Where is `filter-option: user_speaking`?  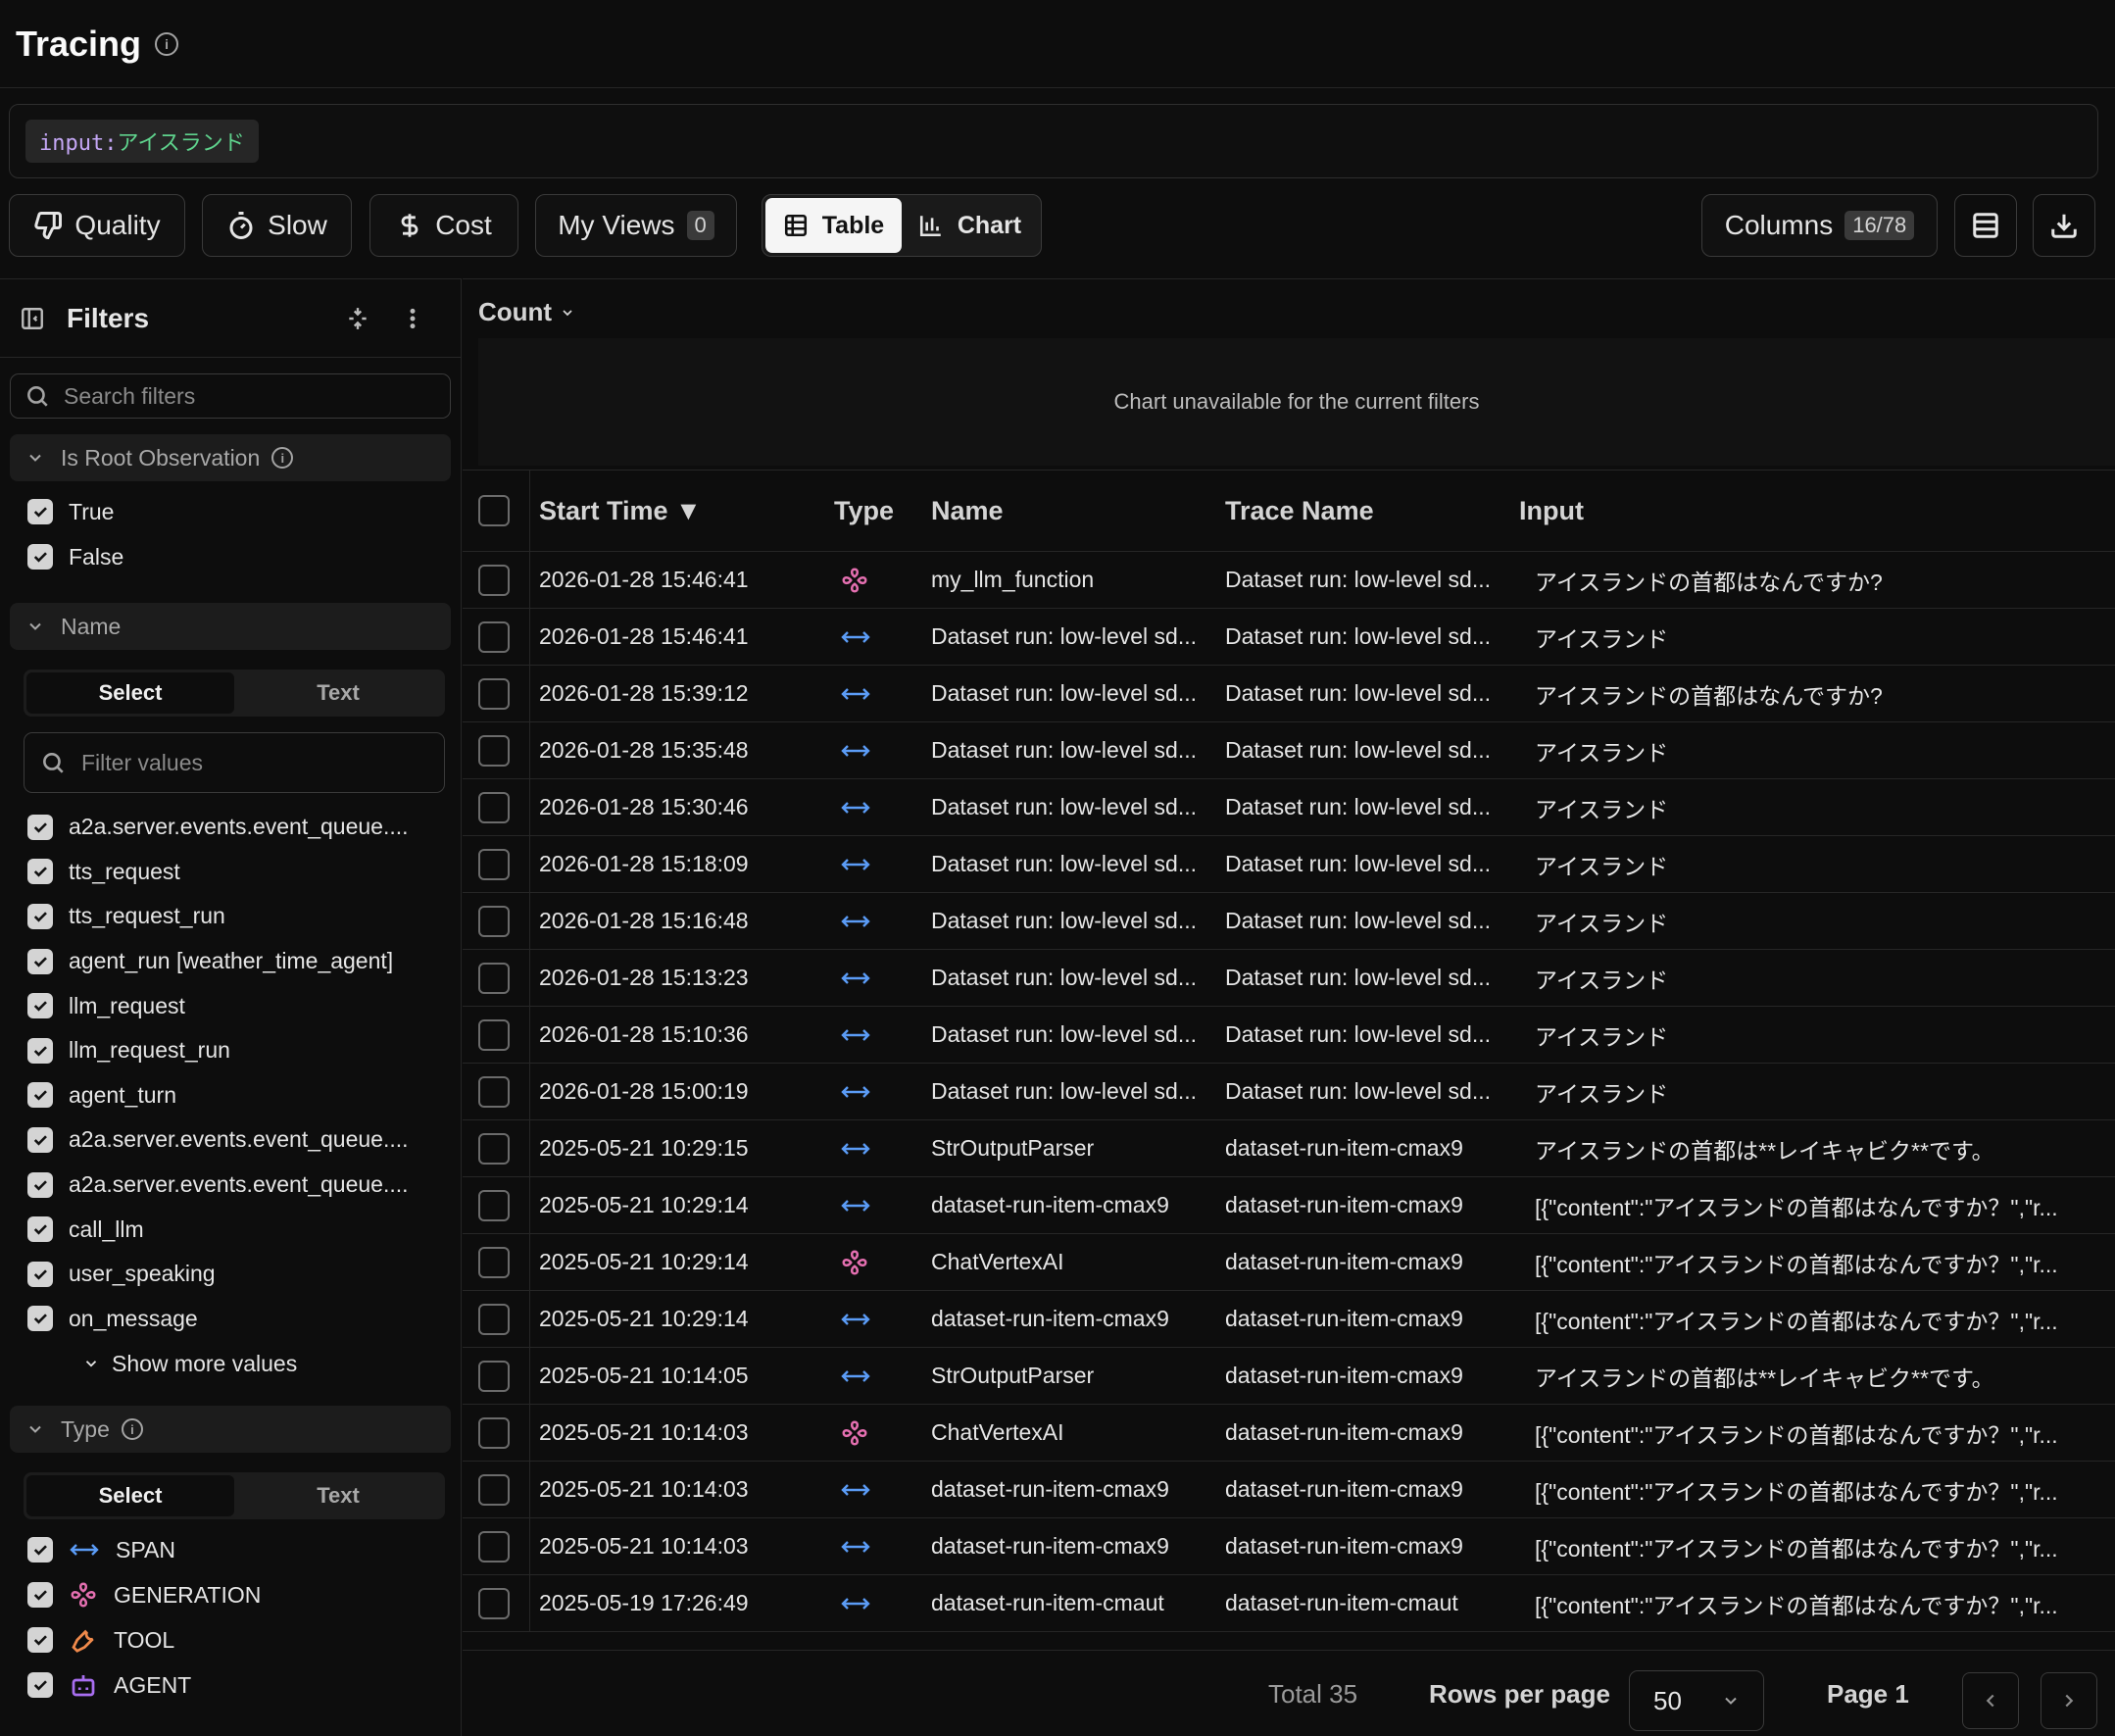 filter-option: user_speaking is located at coordinates (230, 1275).